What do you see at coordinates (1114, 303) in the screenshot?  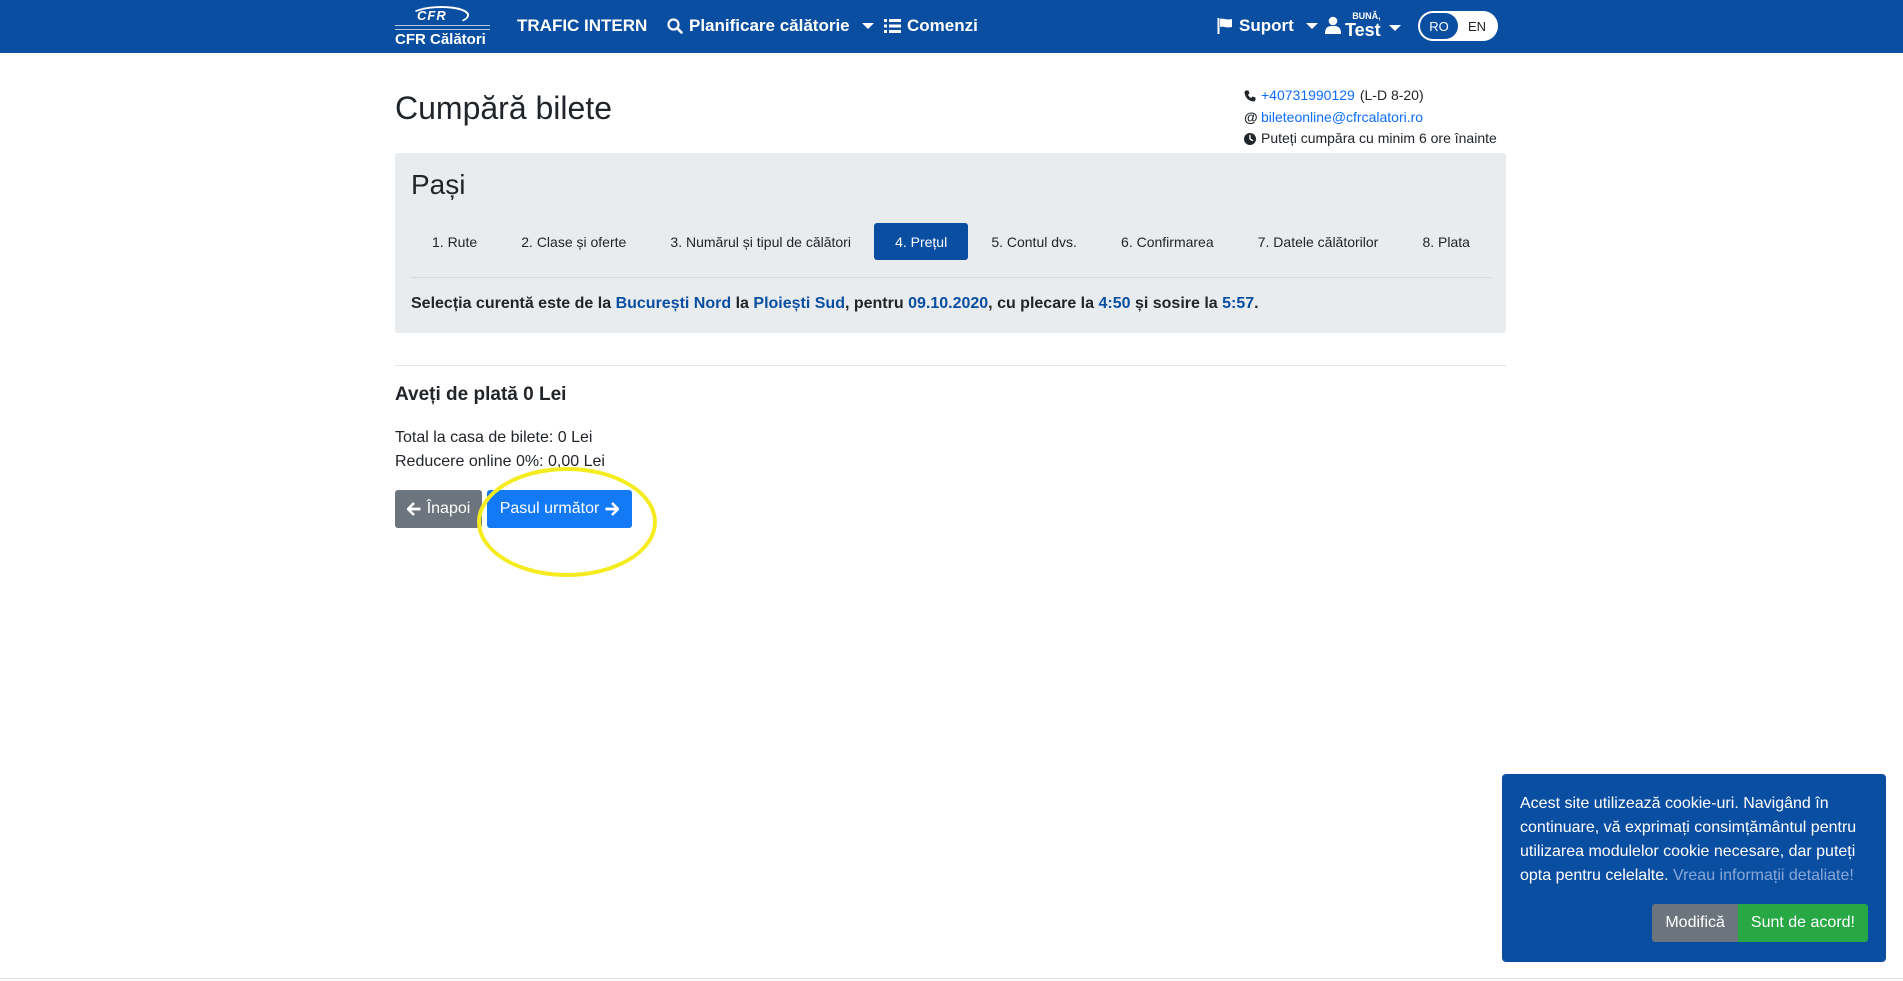 I see `selection-departure: 4:50` at bounding box center [1114, 303].